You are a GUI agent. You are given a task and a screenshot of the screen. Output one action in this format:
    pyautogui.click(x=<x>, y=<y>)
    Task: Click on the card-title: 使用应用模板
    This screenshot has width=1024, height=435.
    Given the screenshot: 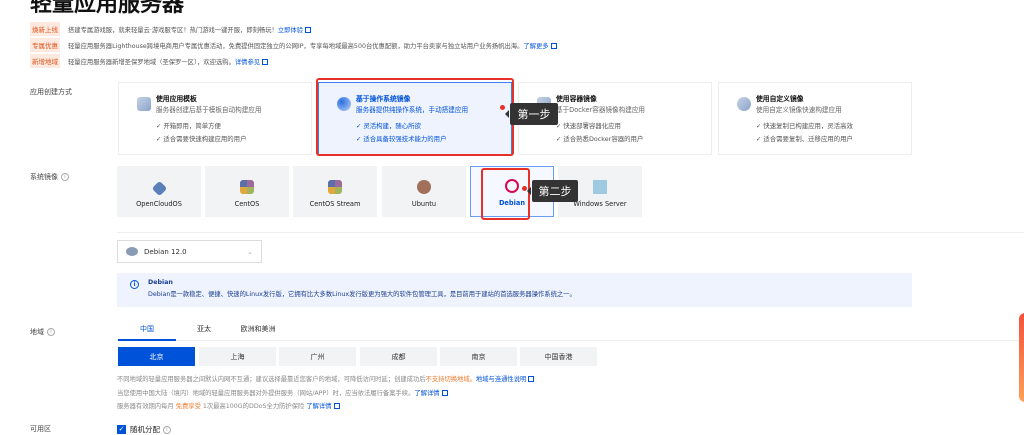 What is the action you would take?
    pyautogui.click(x=176, y=99)
    